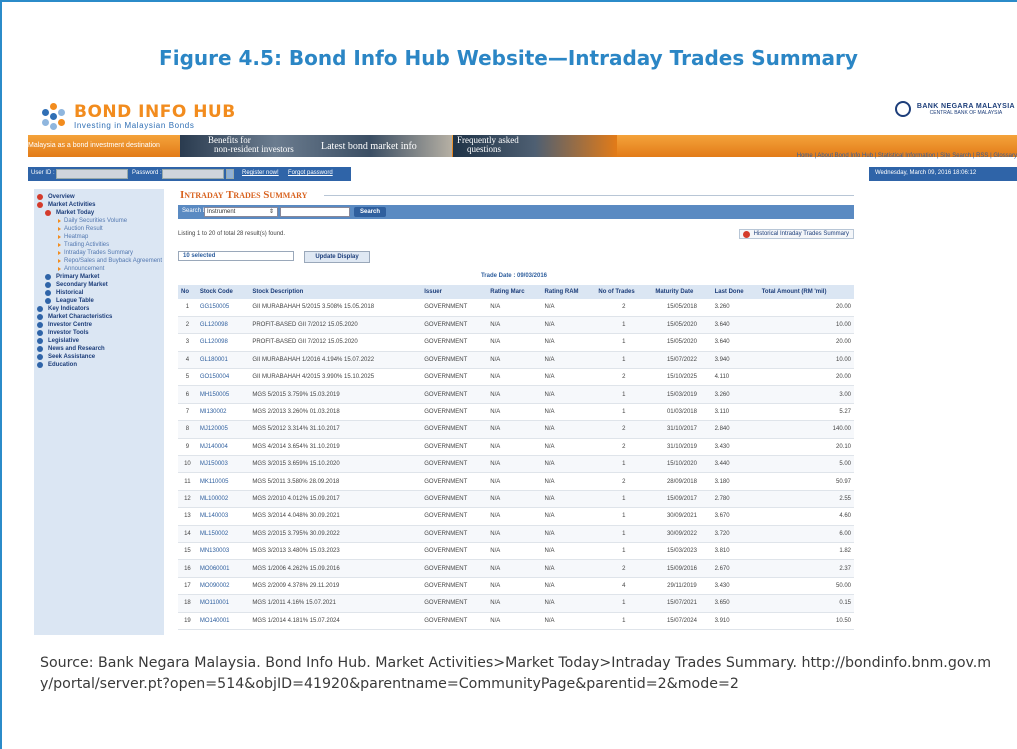  What do you see at coordinates (335, 499) in the screenshot?
I see `table-cell: MGS 2/2010 4.012% 15.09.2017` at bounding box center [335, 499].